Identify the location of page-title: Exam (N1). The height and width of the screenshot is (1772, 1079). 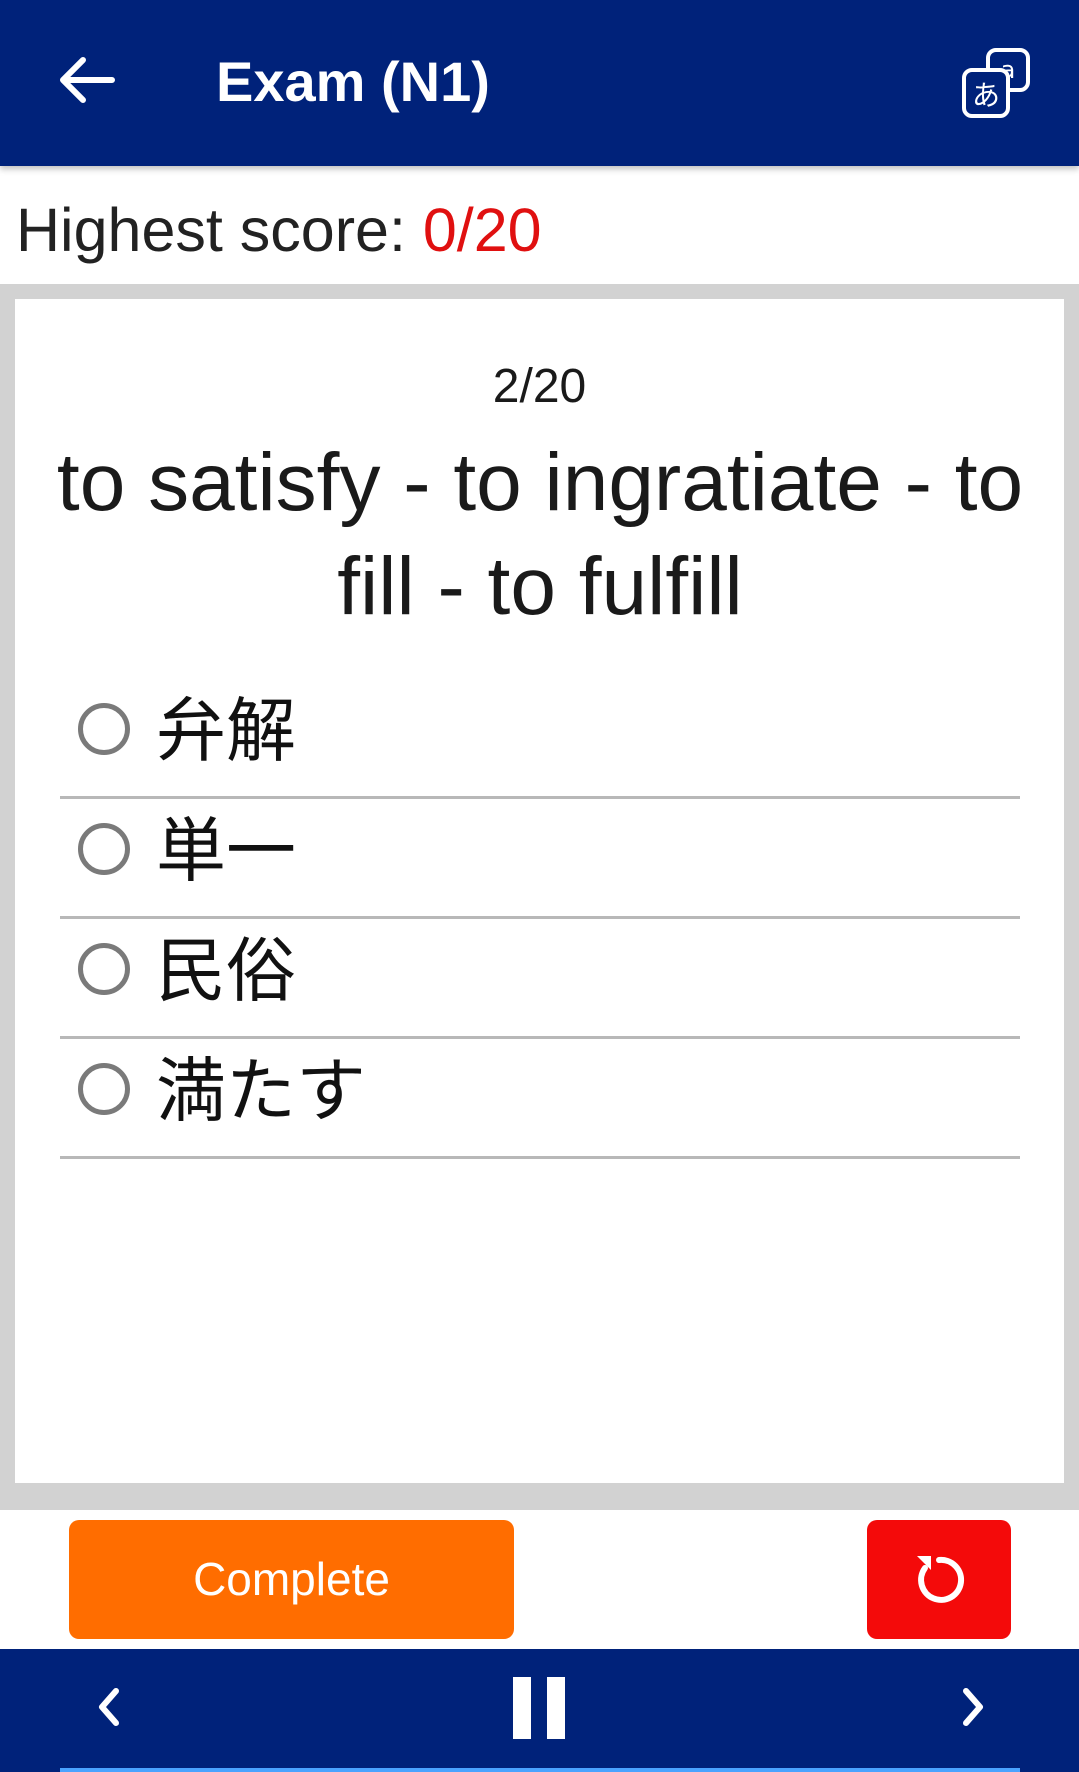
(353, 81).